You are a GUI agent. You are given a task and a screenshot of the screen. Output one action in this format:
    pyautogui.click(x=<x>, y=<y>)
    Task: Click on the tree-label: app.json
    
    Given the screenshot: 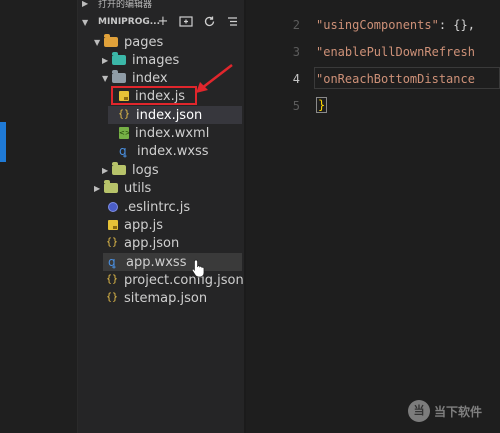 What is the action you would take?
    pyautogui.click(x=152, y=243)
    